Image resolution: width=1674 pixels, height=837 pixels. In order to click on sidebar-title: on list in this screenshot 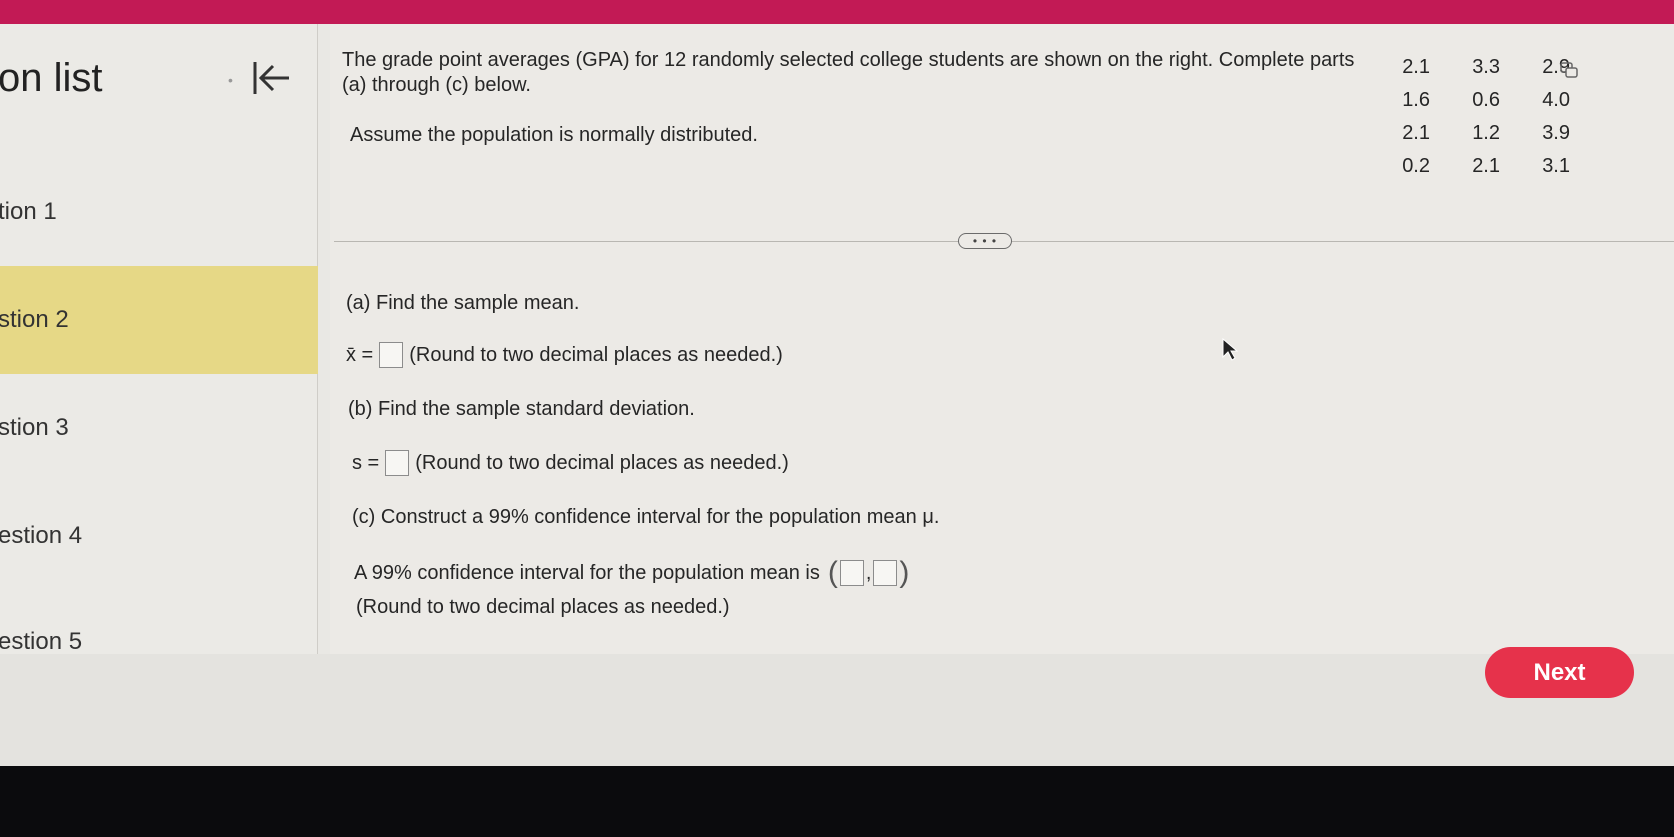, I will do `click(51, 78)`.